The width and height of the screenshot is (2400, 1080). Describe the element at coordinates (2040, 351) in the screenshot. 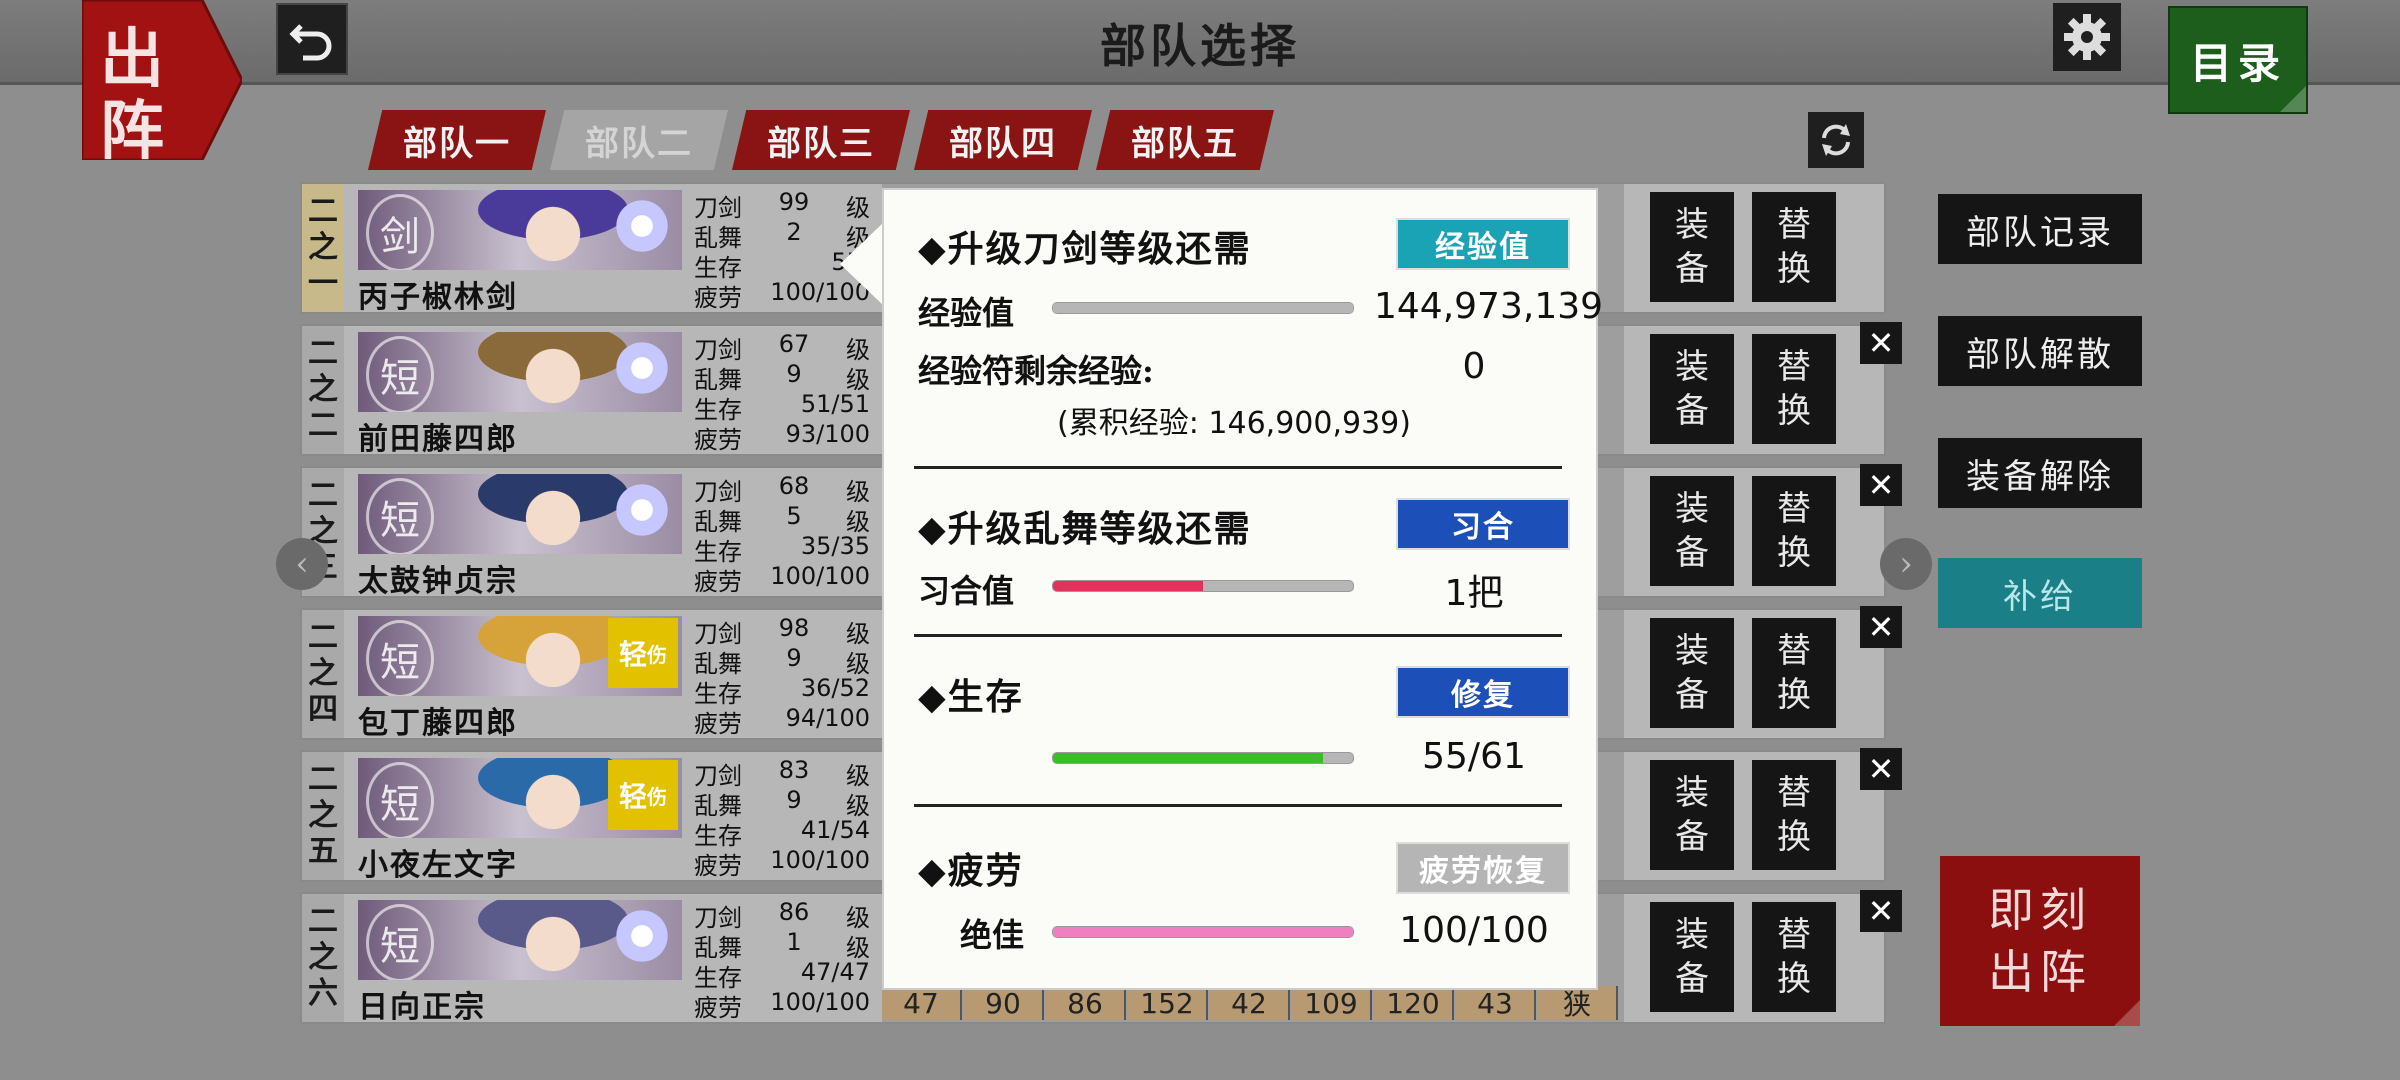

I see `unit-disband-button: 部队解散` at that location.